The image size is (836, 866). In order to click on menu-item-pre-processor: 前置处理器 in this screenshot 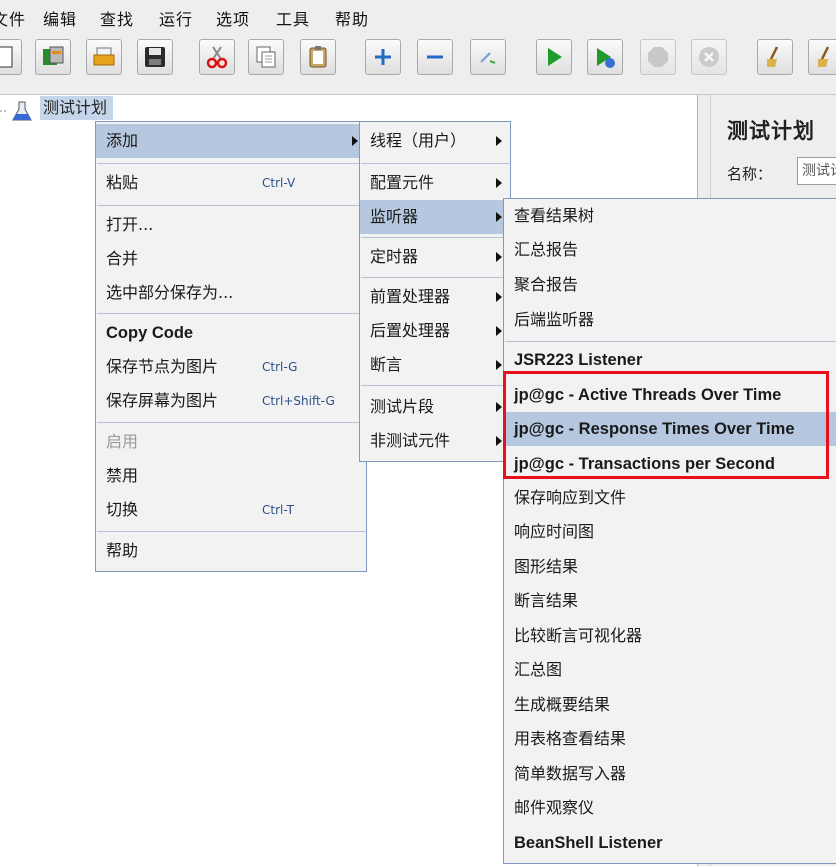, I will do `click(435, 297)`.